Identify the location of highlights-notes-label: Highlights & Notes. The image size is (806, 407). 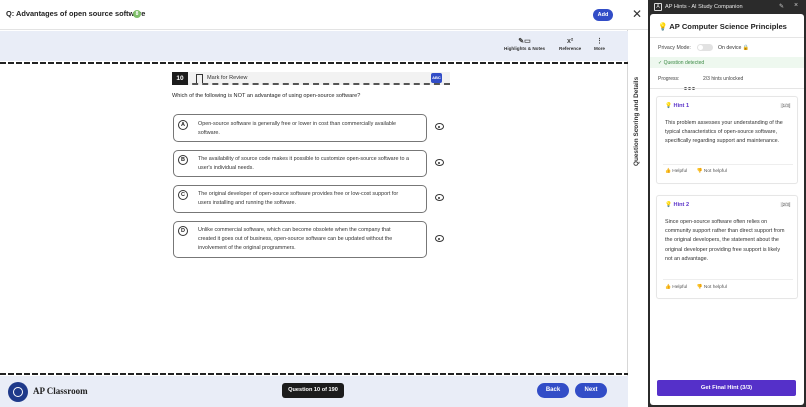
(525, 48).